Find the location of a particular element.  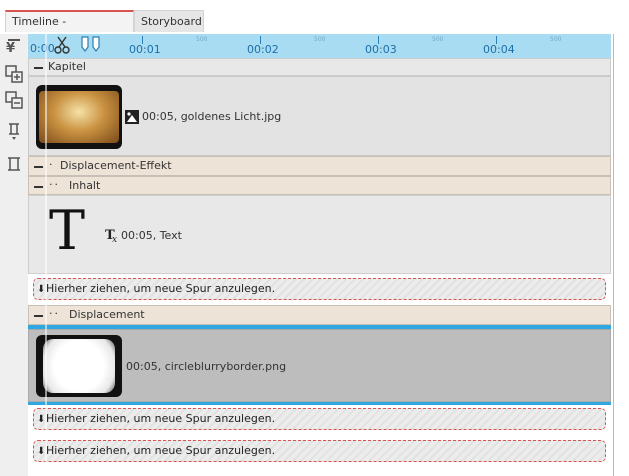

text-clip-preview: T is located at coordinates (67, 231).